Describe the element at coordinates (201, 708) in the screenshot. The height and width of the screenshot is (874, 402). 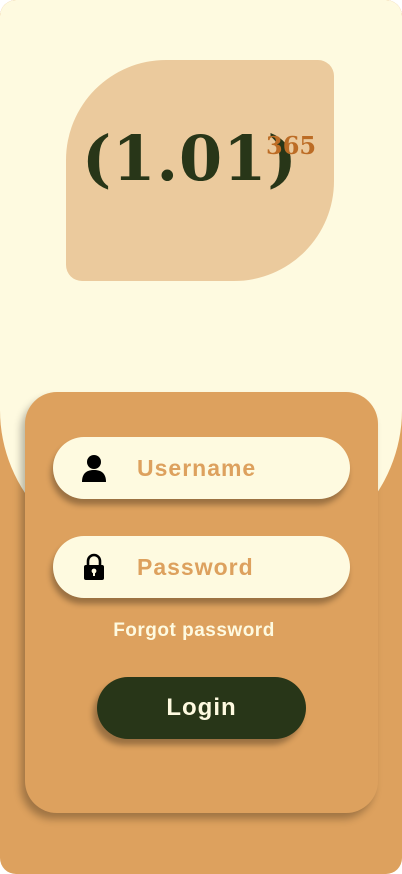
I see `login-button: Login` at that location.